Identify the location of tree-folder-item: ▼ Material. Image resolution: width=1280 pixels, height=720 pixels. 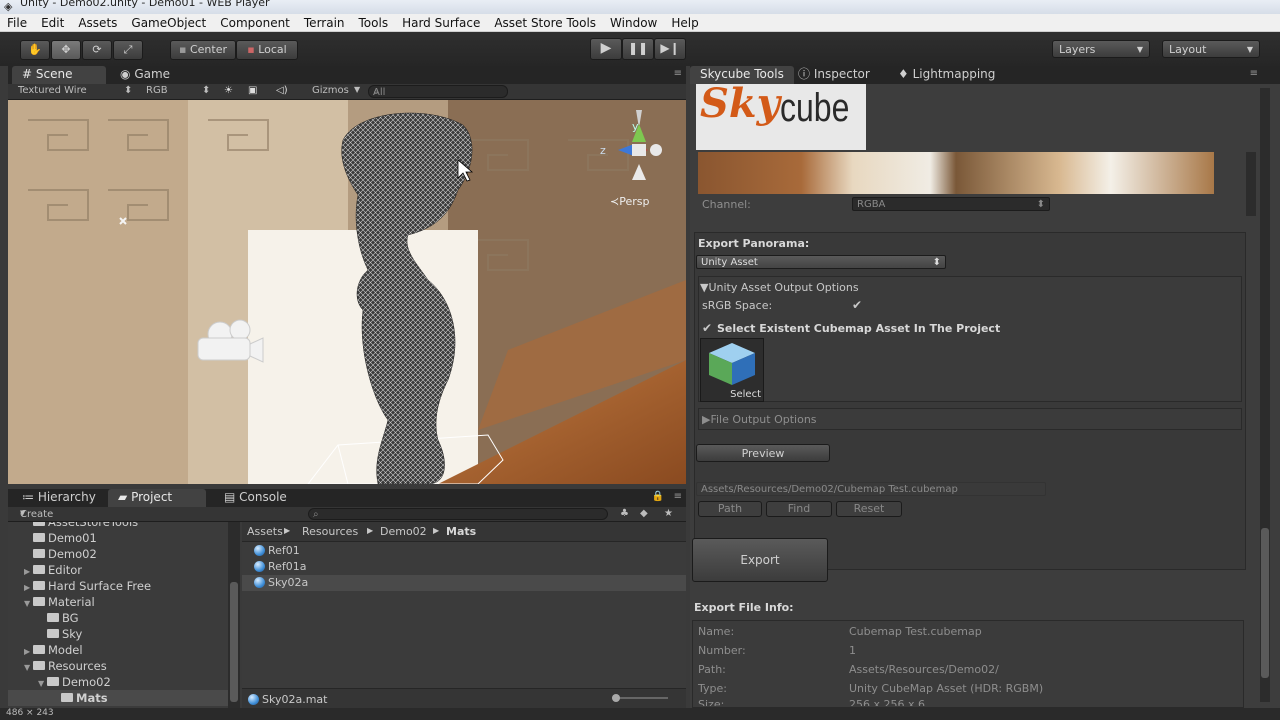
(118, 602).